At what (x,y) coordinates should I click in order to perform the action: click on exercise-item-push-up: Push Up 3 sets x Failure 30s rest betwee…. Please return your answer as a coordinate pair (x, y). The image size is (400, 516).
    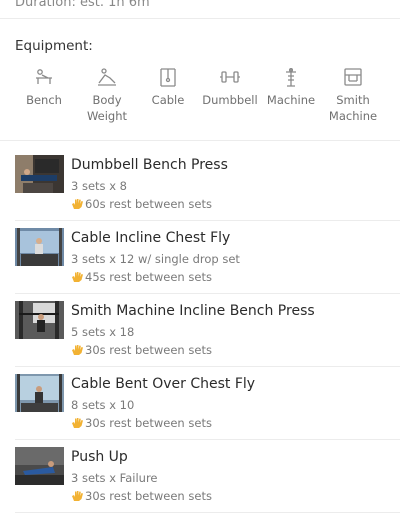
    Looking at the image, I should click on (200, 476).